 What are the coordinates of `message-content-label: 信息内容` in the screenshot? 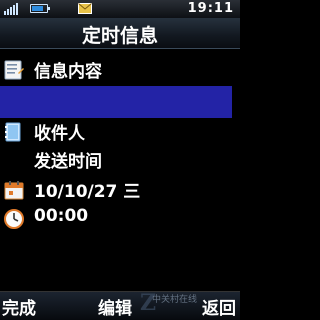 It's located at (68, 72).